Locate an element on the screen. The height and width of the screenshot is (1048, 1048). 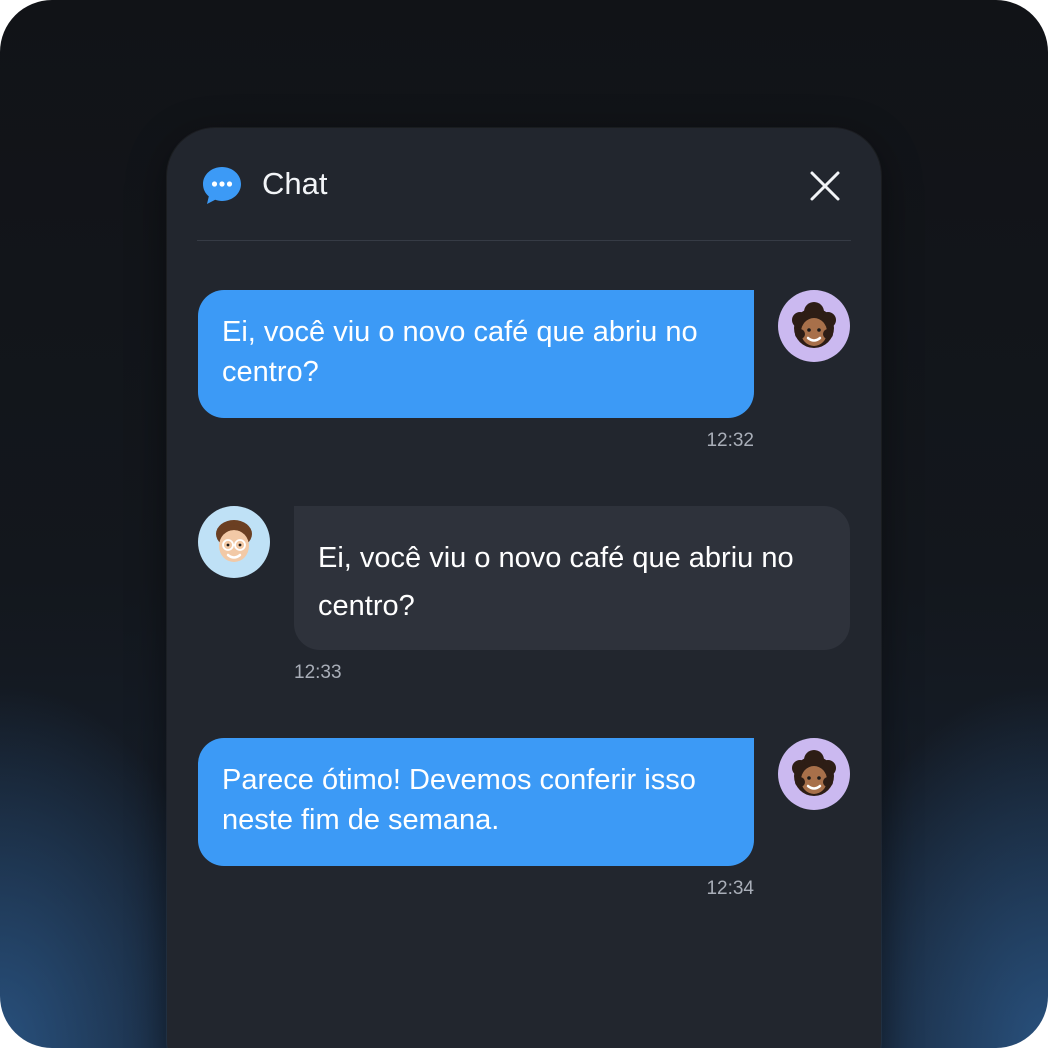
avatar-glasses-icon is located at coordinates (234, 541).